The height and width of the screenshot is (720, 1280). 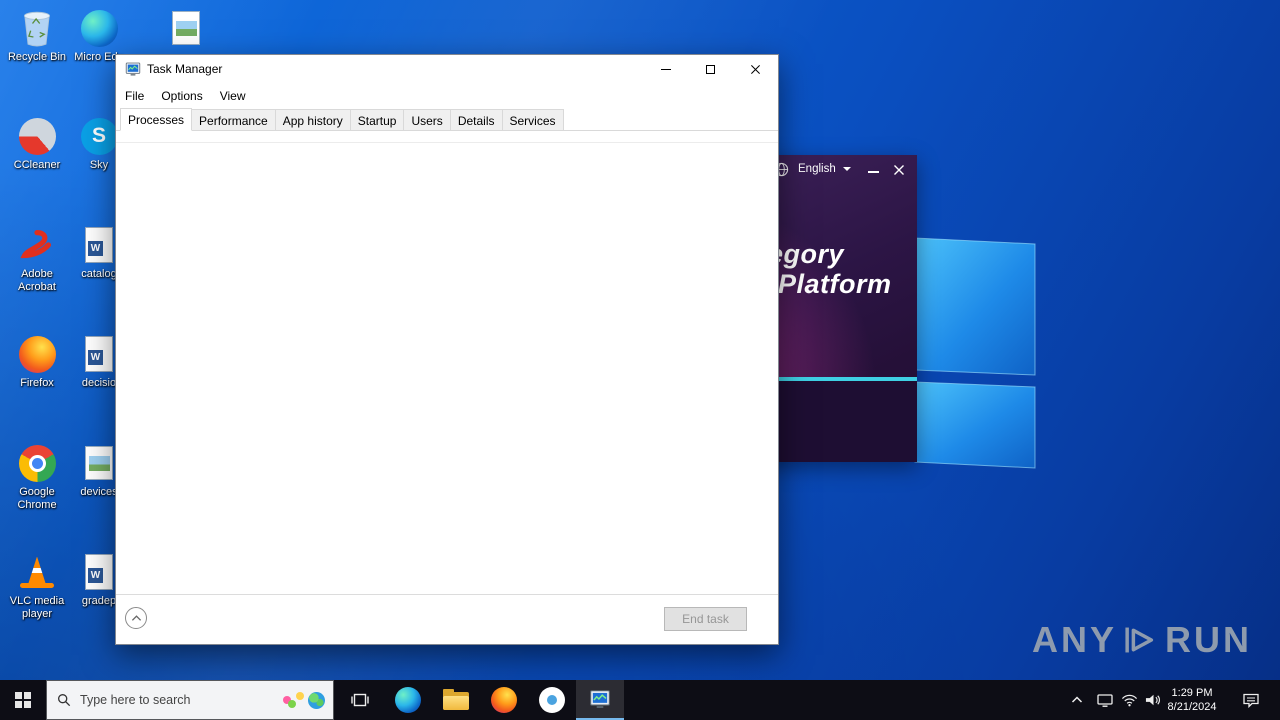 I want to click on taskbar-firefox-button, so click(x=504, y=700).